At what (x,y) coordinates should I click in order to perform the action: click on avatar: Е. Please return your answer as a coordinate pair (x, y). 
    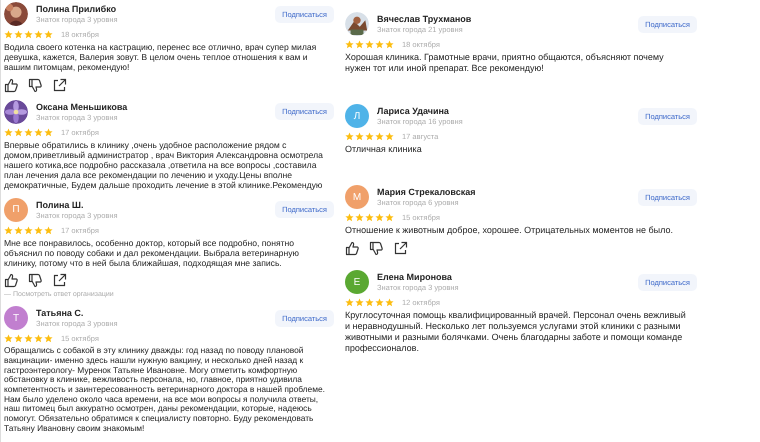
    Looking at the image, I should click on (357, 282).